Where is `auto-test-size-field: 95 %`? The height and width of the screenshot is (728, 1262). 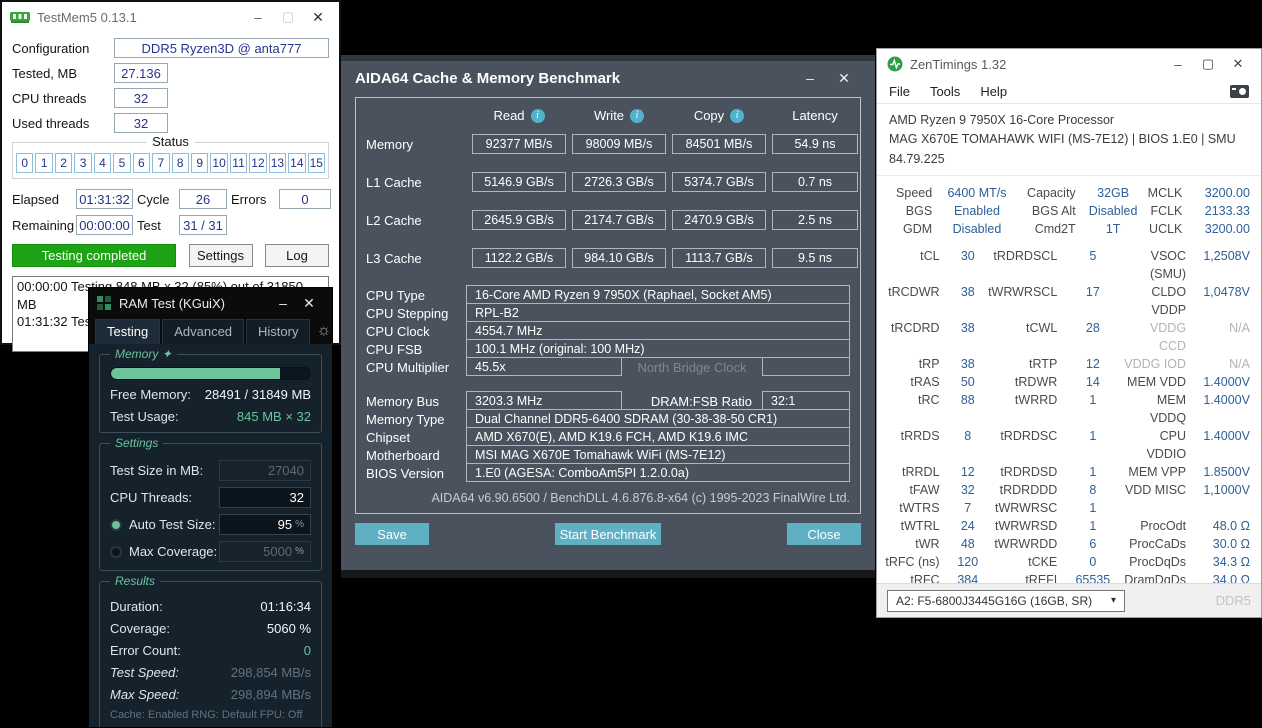
auto-test-size-field: 95 % is located at coordinates (265, 524).